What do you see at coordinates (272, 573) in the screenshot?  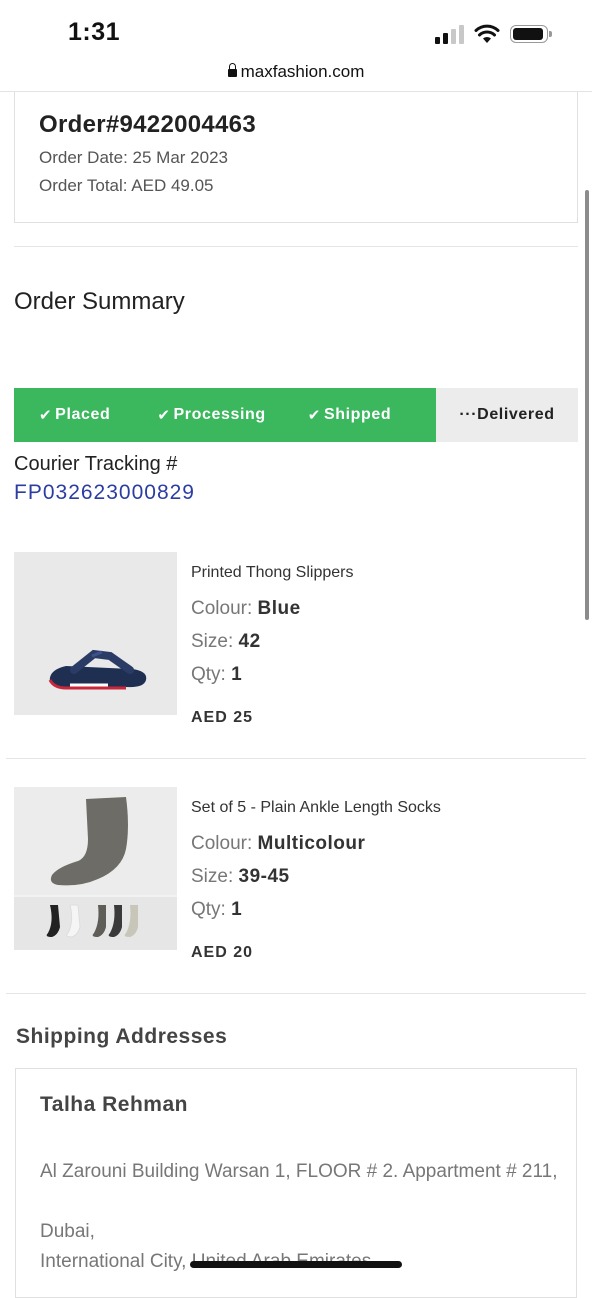 I see `product-name: Printed Thong Slippers` at bounding box center [272, 573].